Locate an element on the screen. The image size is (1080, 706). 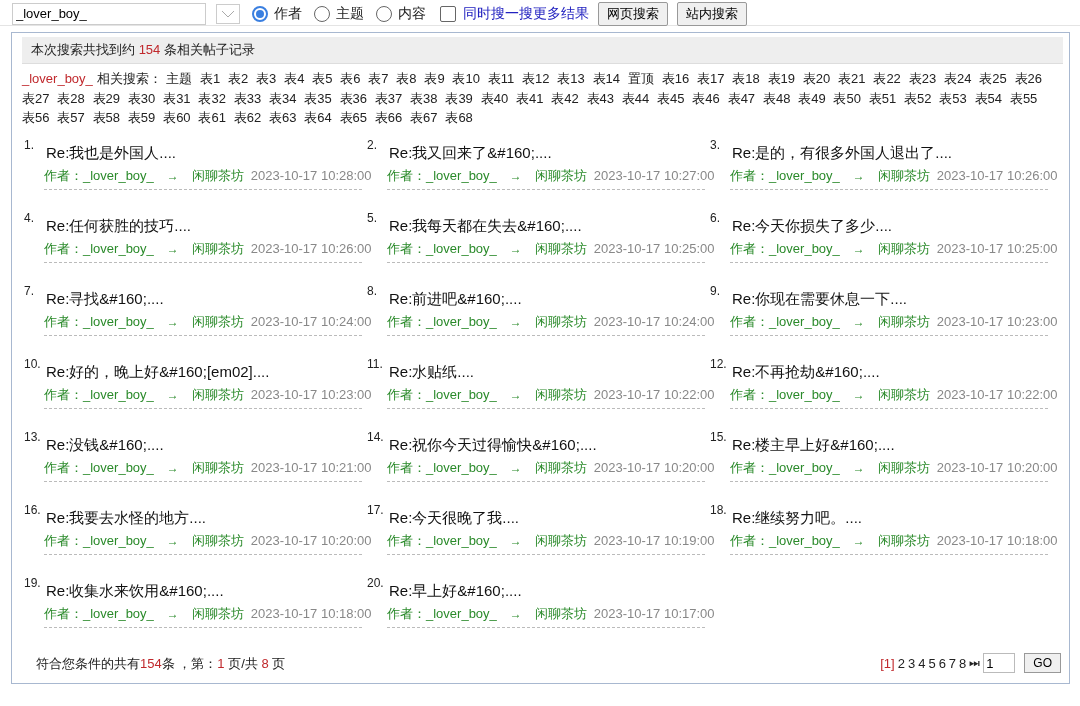
related-tag-link: 表18 is located at coordinates (746, 78).